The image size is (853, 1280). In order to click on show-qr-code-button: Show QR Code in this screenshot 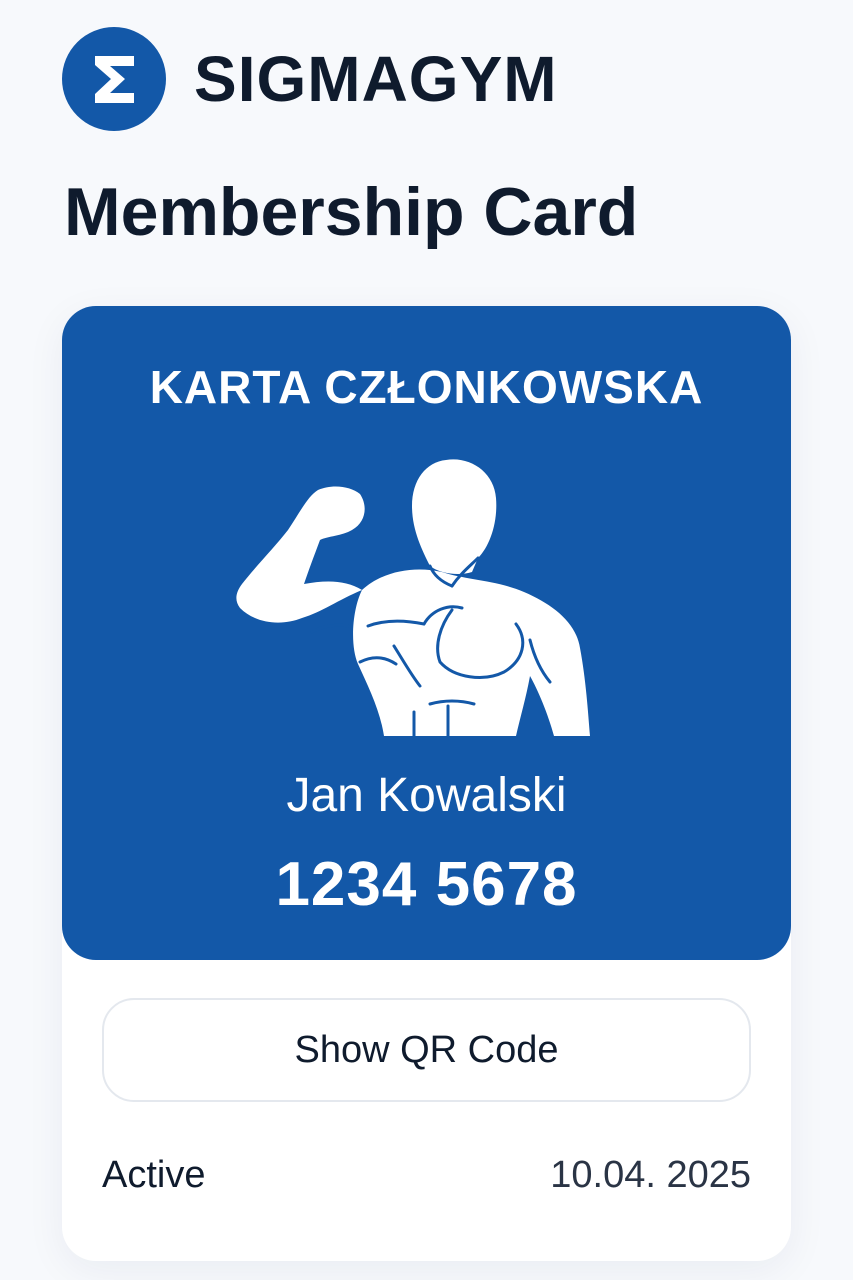, I will do `click(426, 1050)`.